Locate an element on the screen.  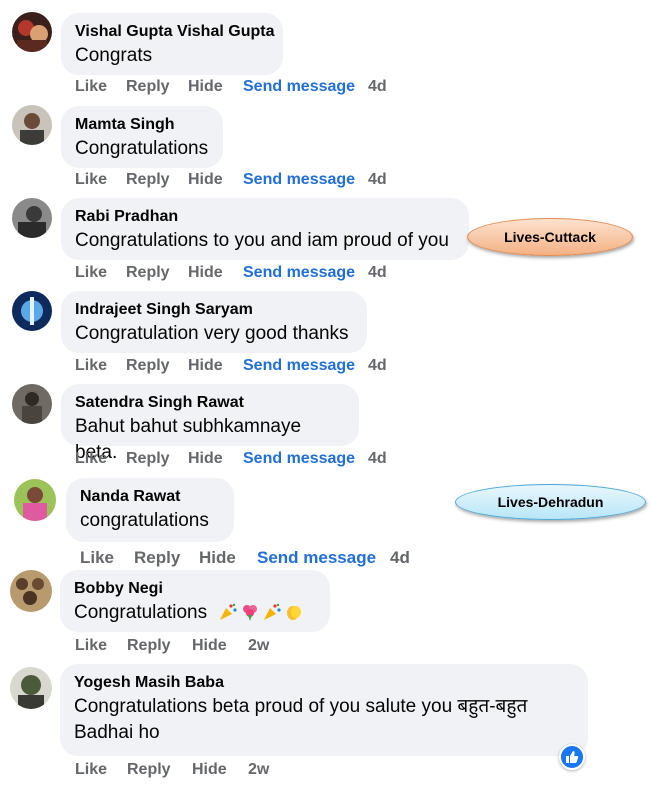
callout-label: Lives-Cuttack is located at coordinates (550, 237).